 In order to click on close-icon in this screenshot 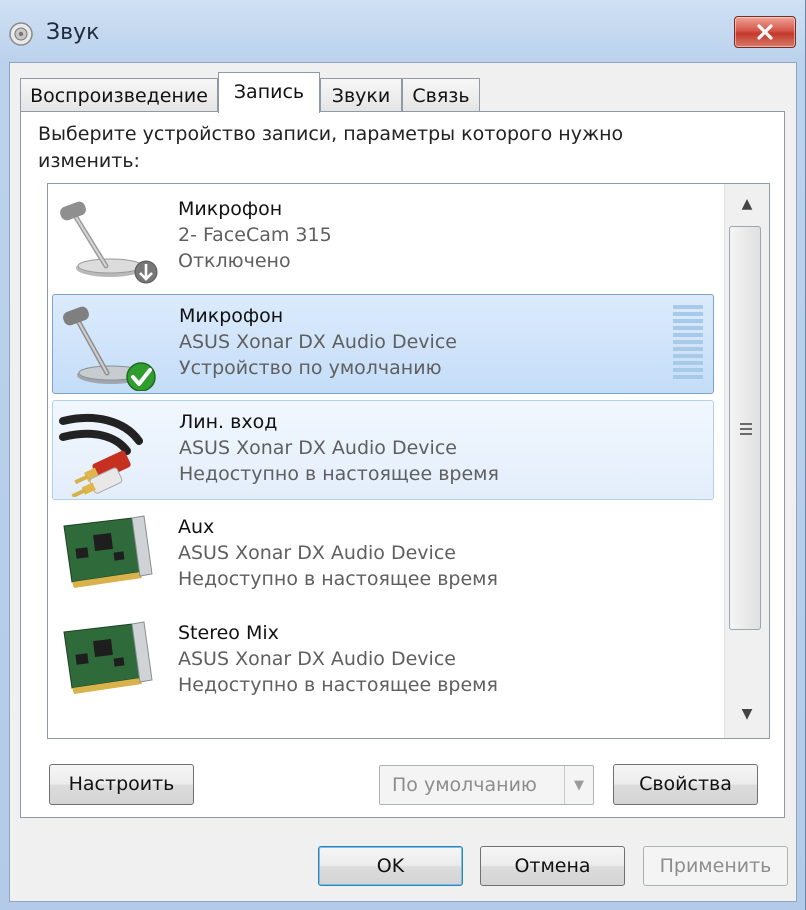, I will do `click(765, 32)`.